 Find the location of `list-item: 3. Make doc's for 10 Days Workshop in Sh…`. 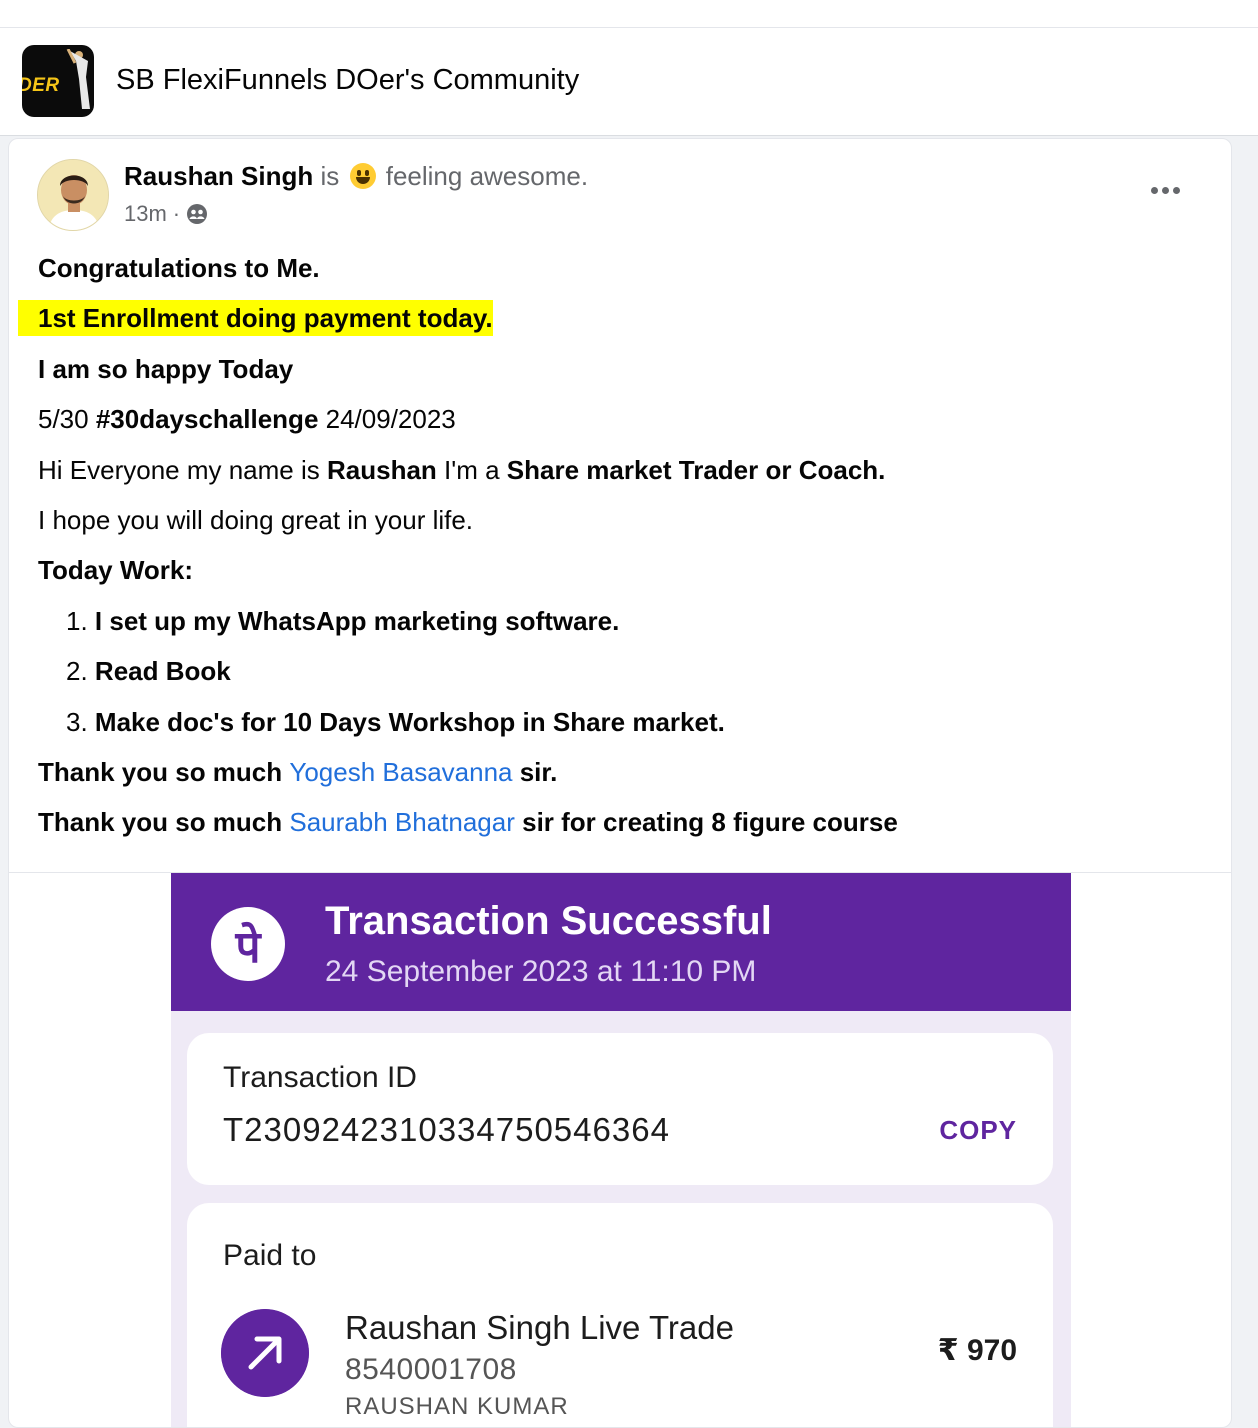

list-item: 3. Make doc's for 10 Days Workshop in Sh… is located at coordinates (642, 722).